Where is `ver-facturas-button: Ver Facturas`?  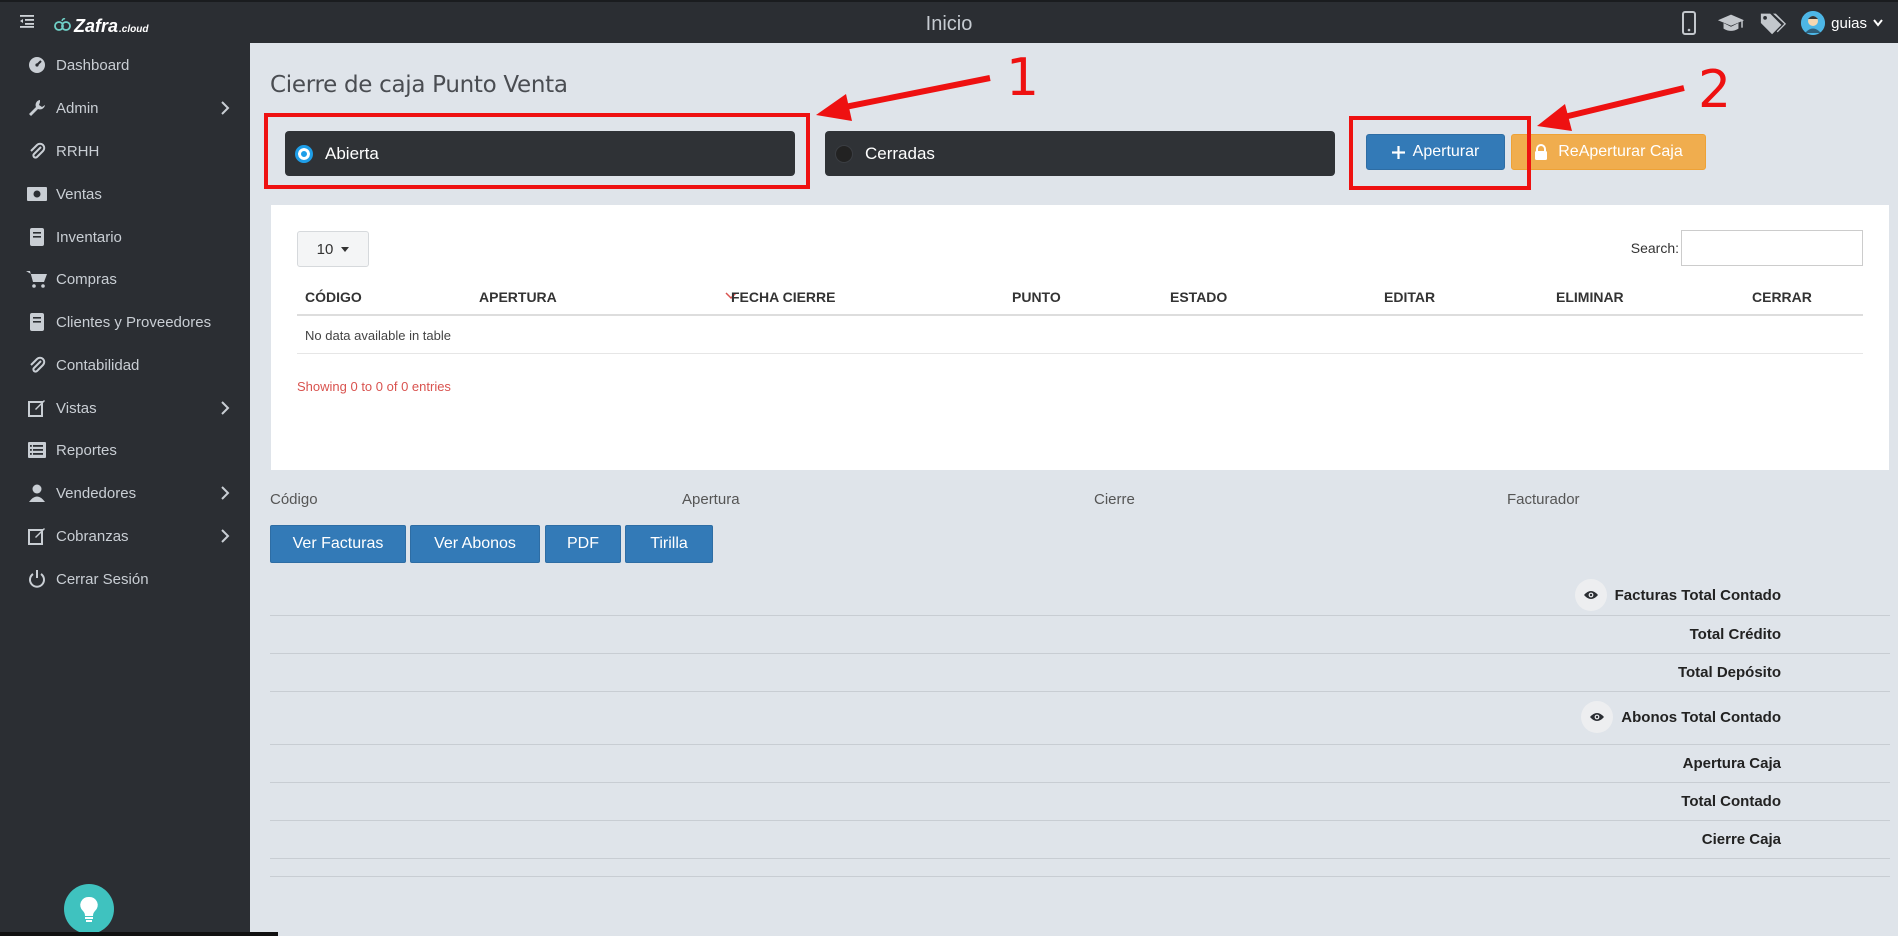
ver-facturas-button: Ver Facturas is located at coordinates (338, 544).